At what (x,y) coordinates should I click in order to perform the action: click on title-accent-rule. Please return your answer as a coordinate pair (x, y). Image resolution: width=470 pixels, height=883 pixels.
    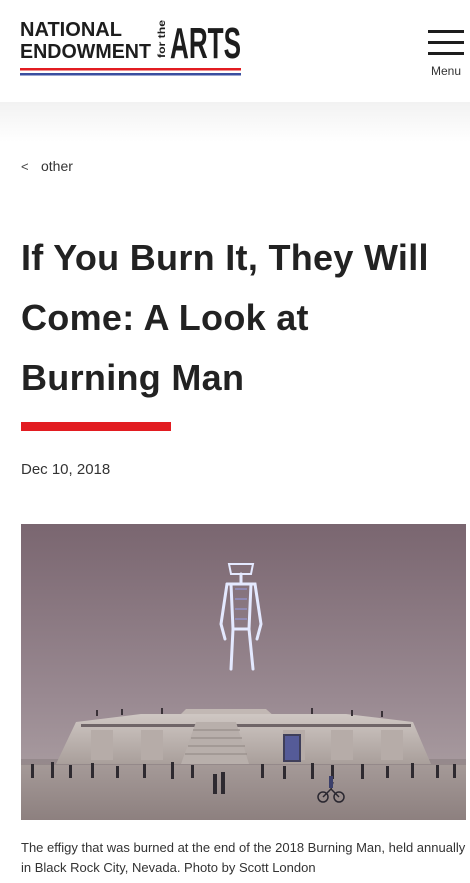
    Looking at the image, I should click on (96, 426).